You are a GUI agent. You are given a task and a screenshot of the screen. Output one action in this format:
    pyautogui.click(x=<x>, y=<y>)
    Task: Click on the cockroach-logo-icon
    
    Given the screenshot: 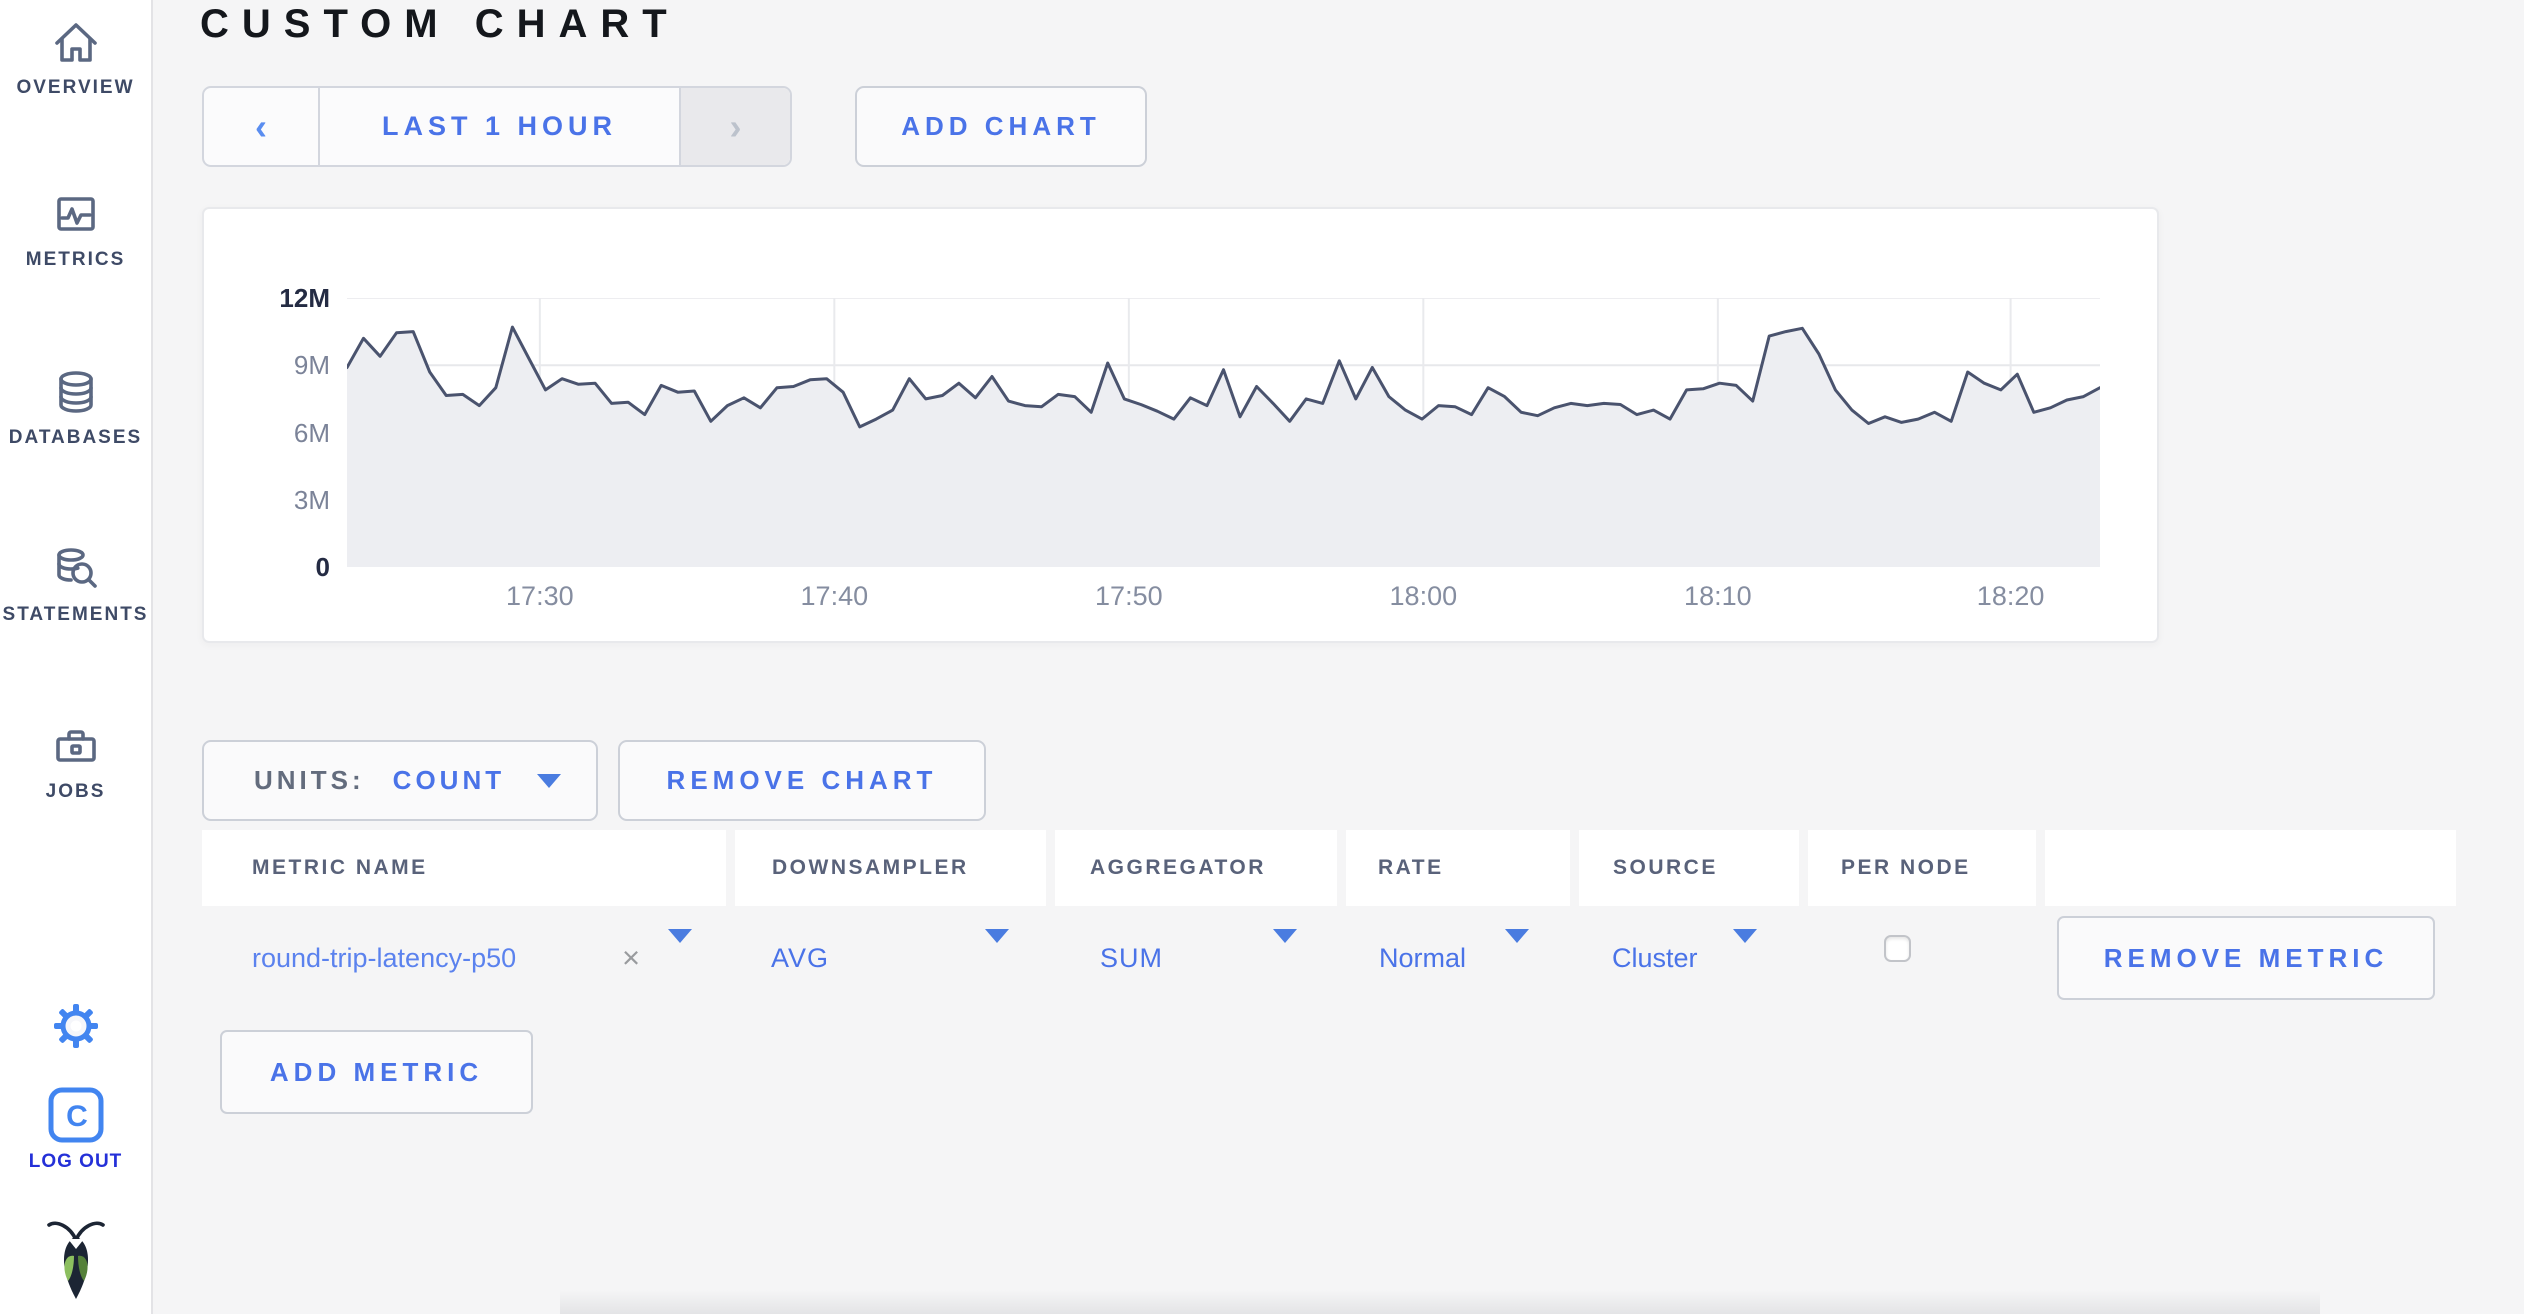 What is the action you would take?
    pyautogui.click(x=75, y=1260)
    